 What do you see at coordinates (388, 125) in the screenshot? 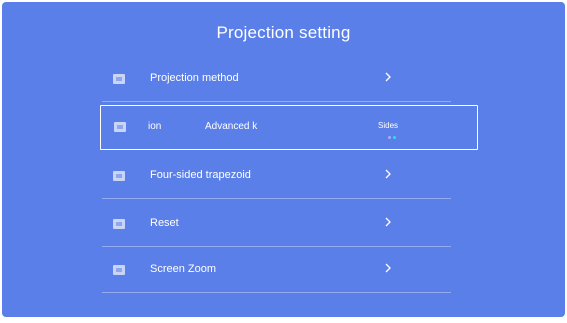
I see `selected-option: Sides` at bounding box center [388, 125].